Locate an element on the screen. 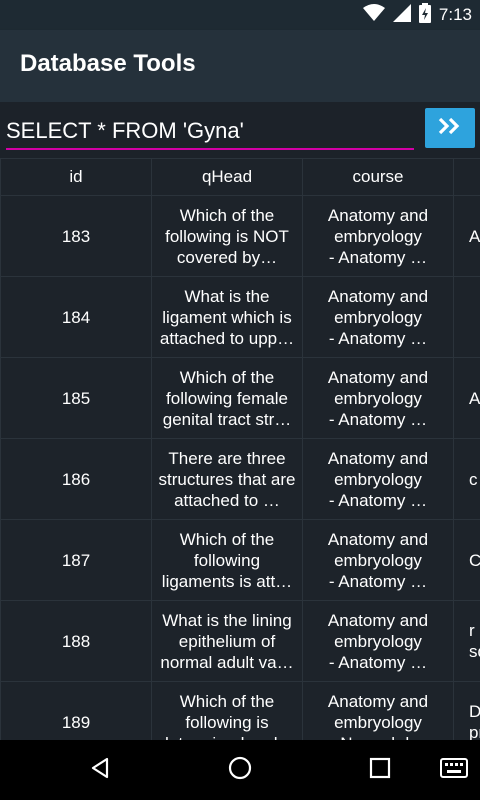 The image size is (480, 800). status-time: 7:13 is located at coordinates (455, 14).